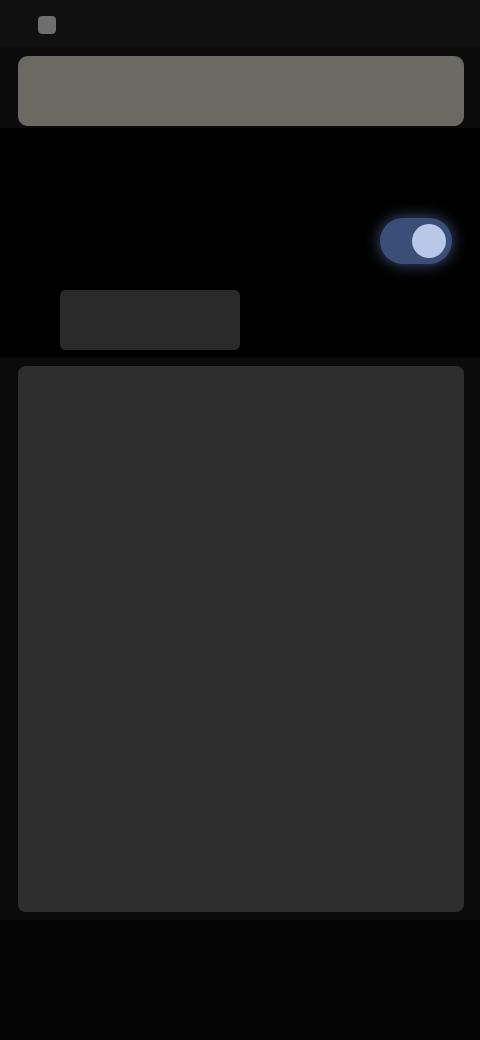 Image resolution: width=480 pixels, height=1040 pixels. What do you see at coordinates (429, 241) in the screenshot?
I see `toggle-knob` at bounding box center [429, 241].